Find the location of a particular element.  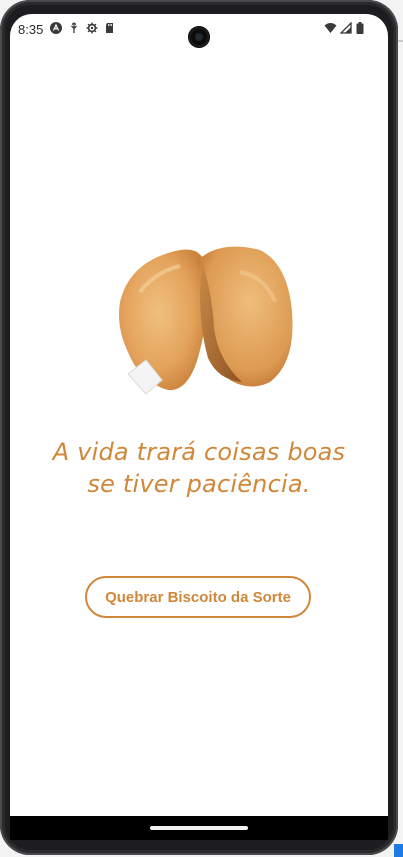

sd-card-icon is located at coordinates (110, 28).